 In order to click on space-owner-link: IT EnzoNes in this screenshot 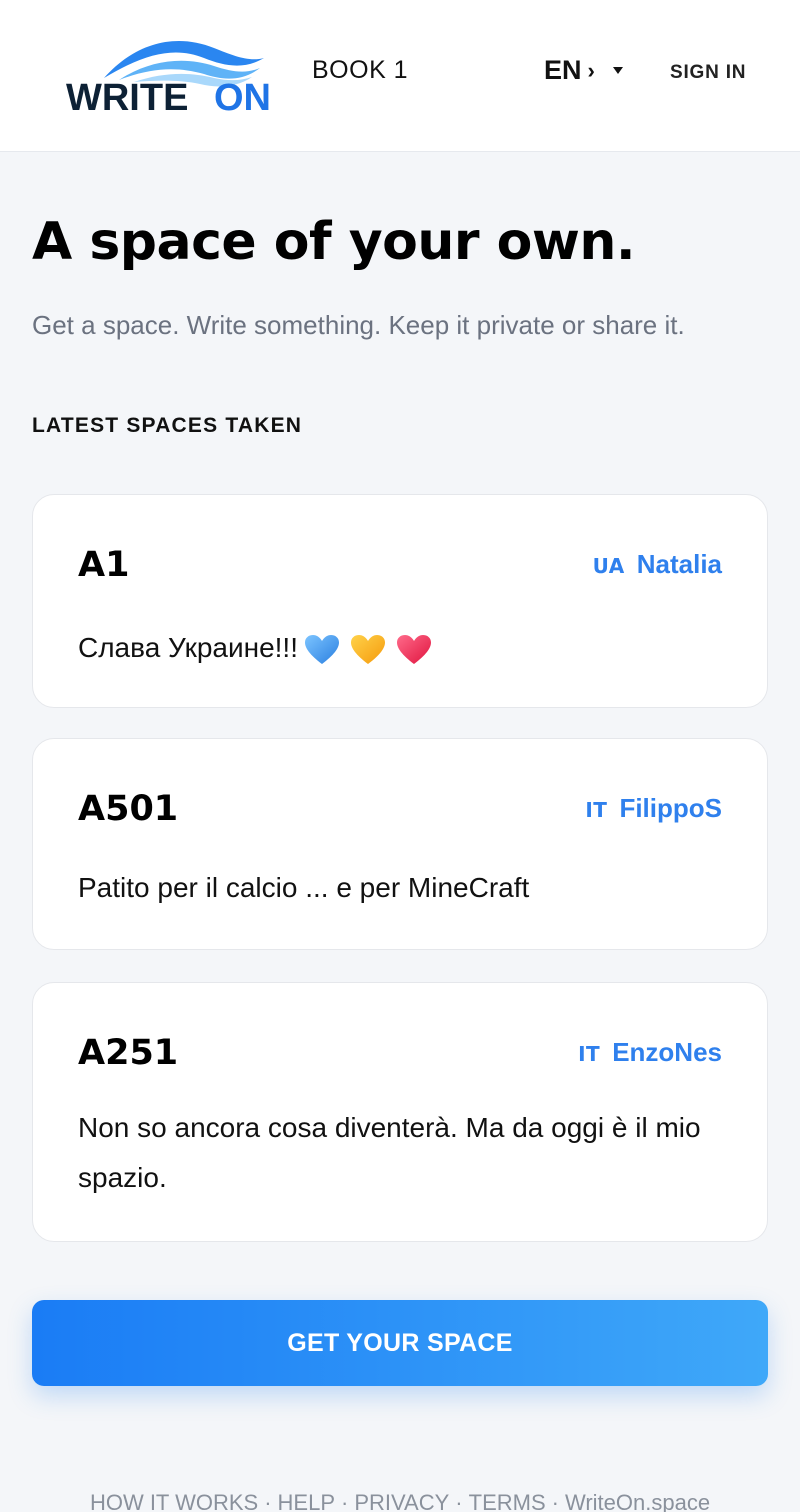, I will do `click(650, 1052)`.